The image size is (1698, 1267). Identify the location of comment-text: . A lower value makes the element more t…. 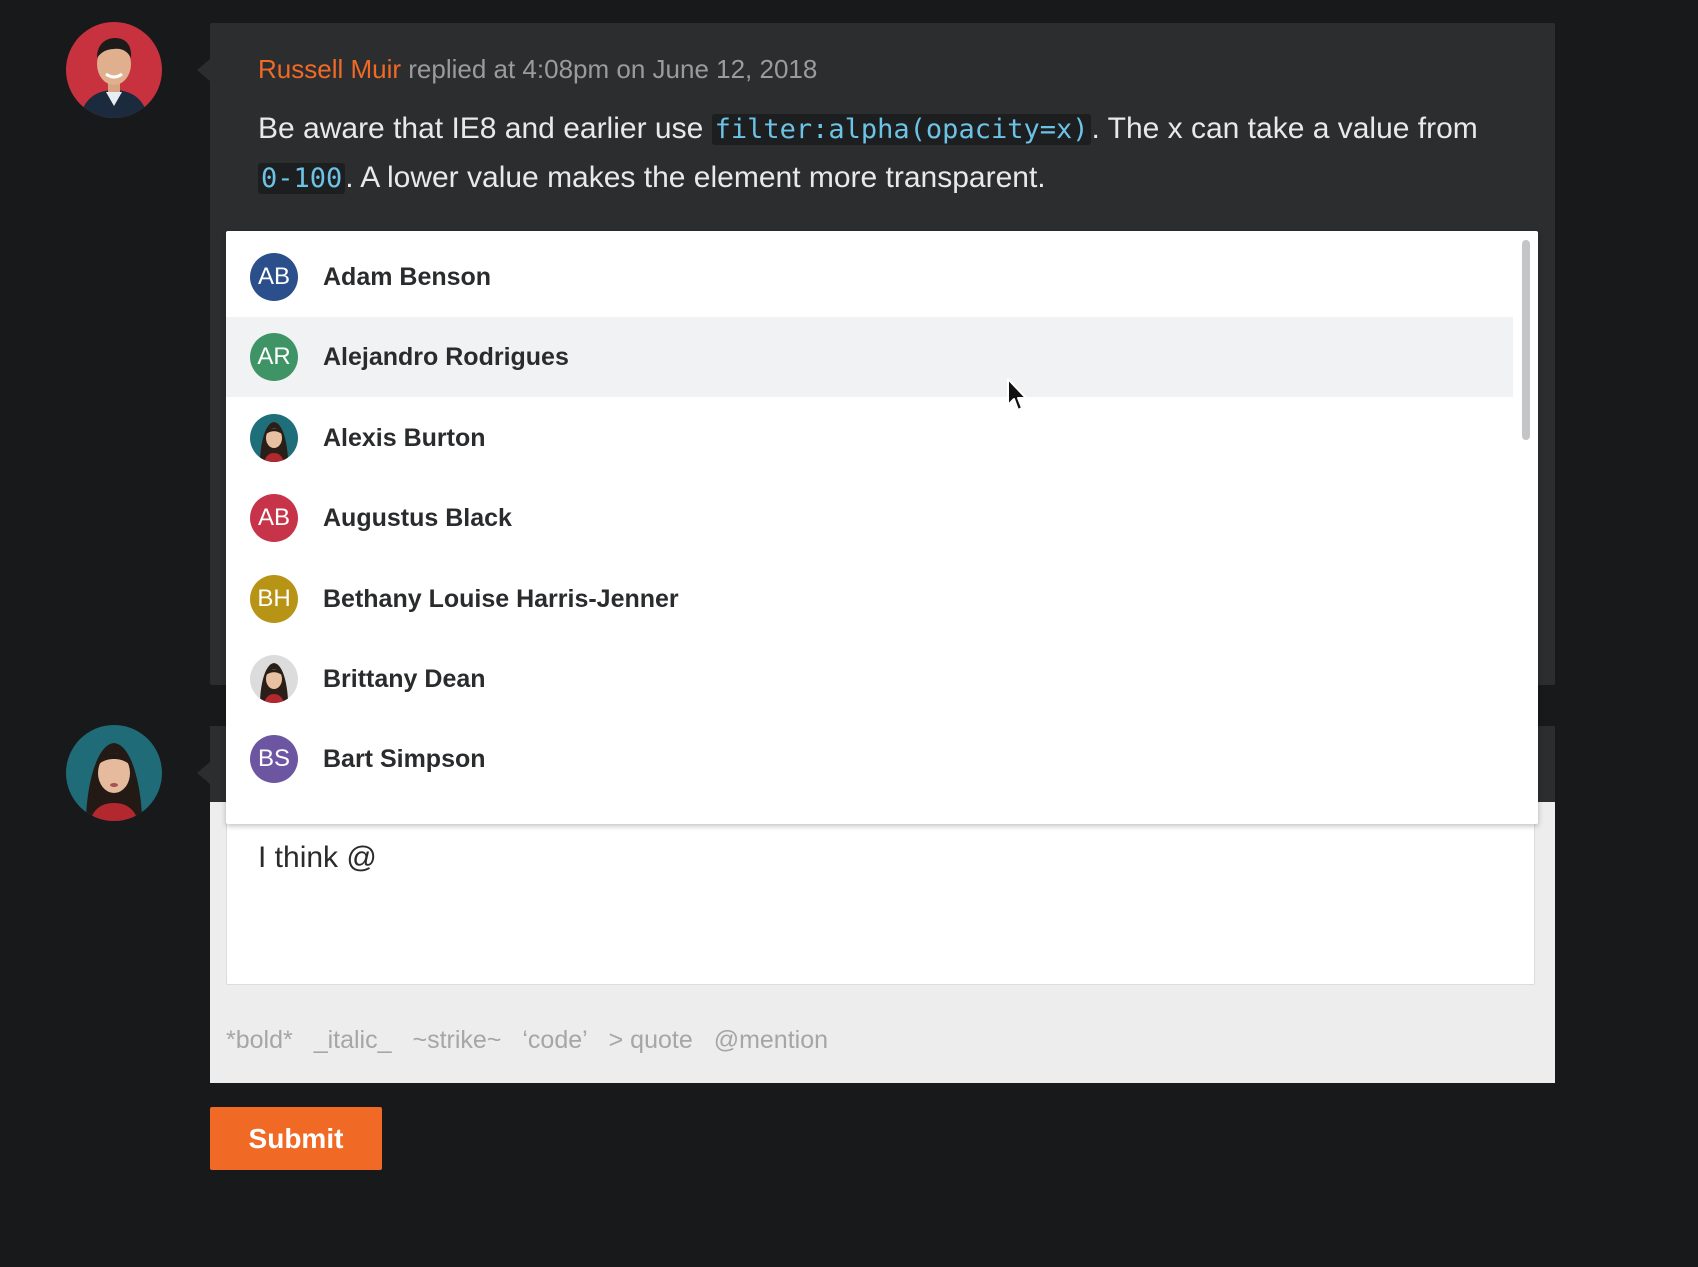
(695, 177).